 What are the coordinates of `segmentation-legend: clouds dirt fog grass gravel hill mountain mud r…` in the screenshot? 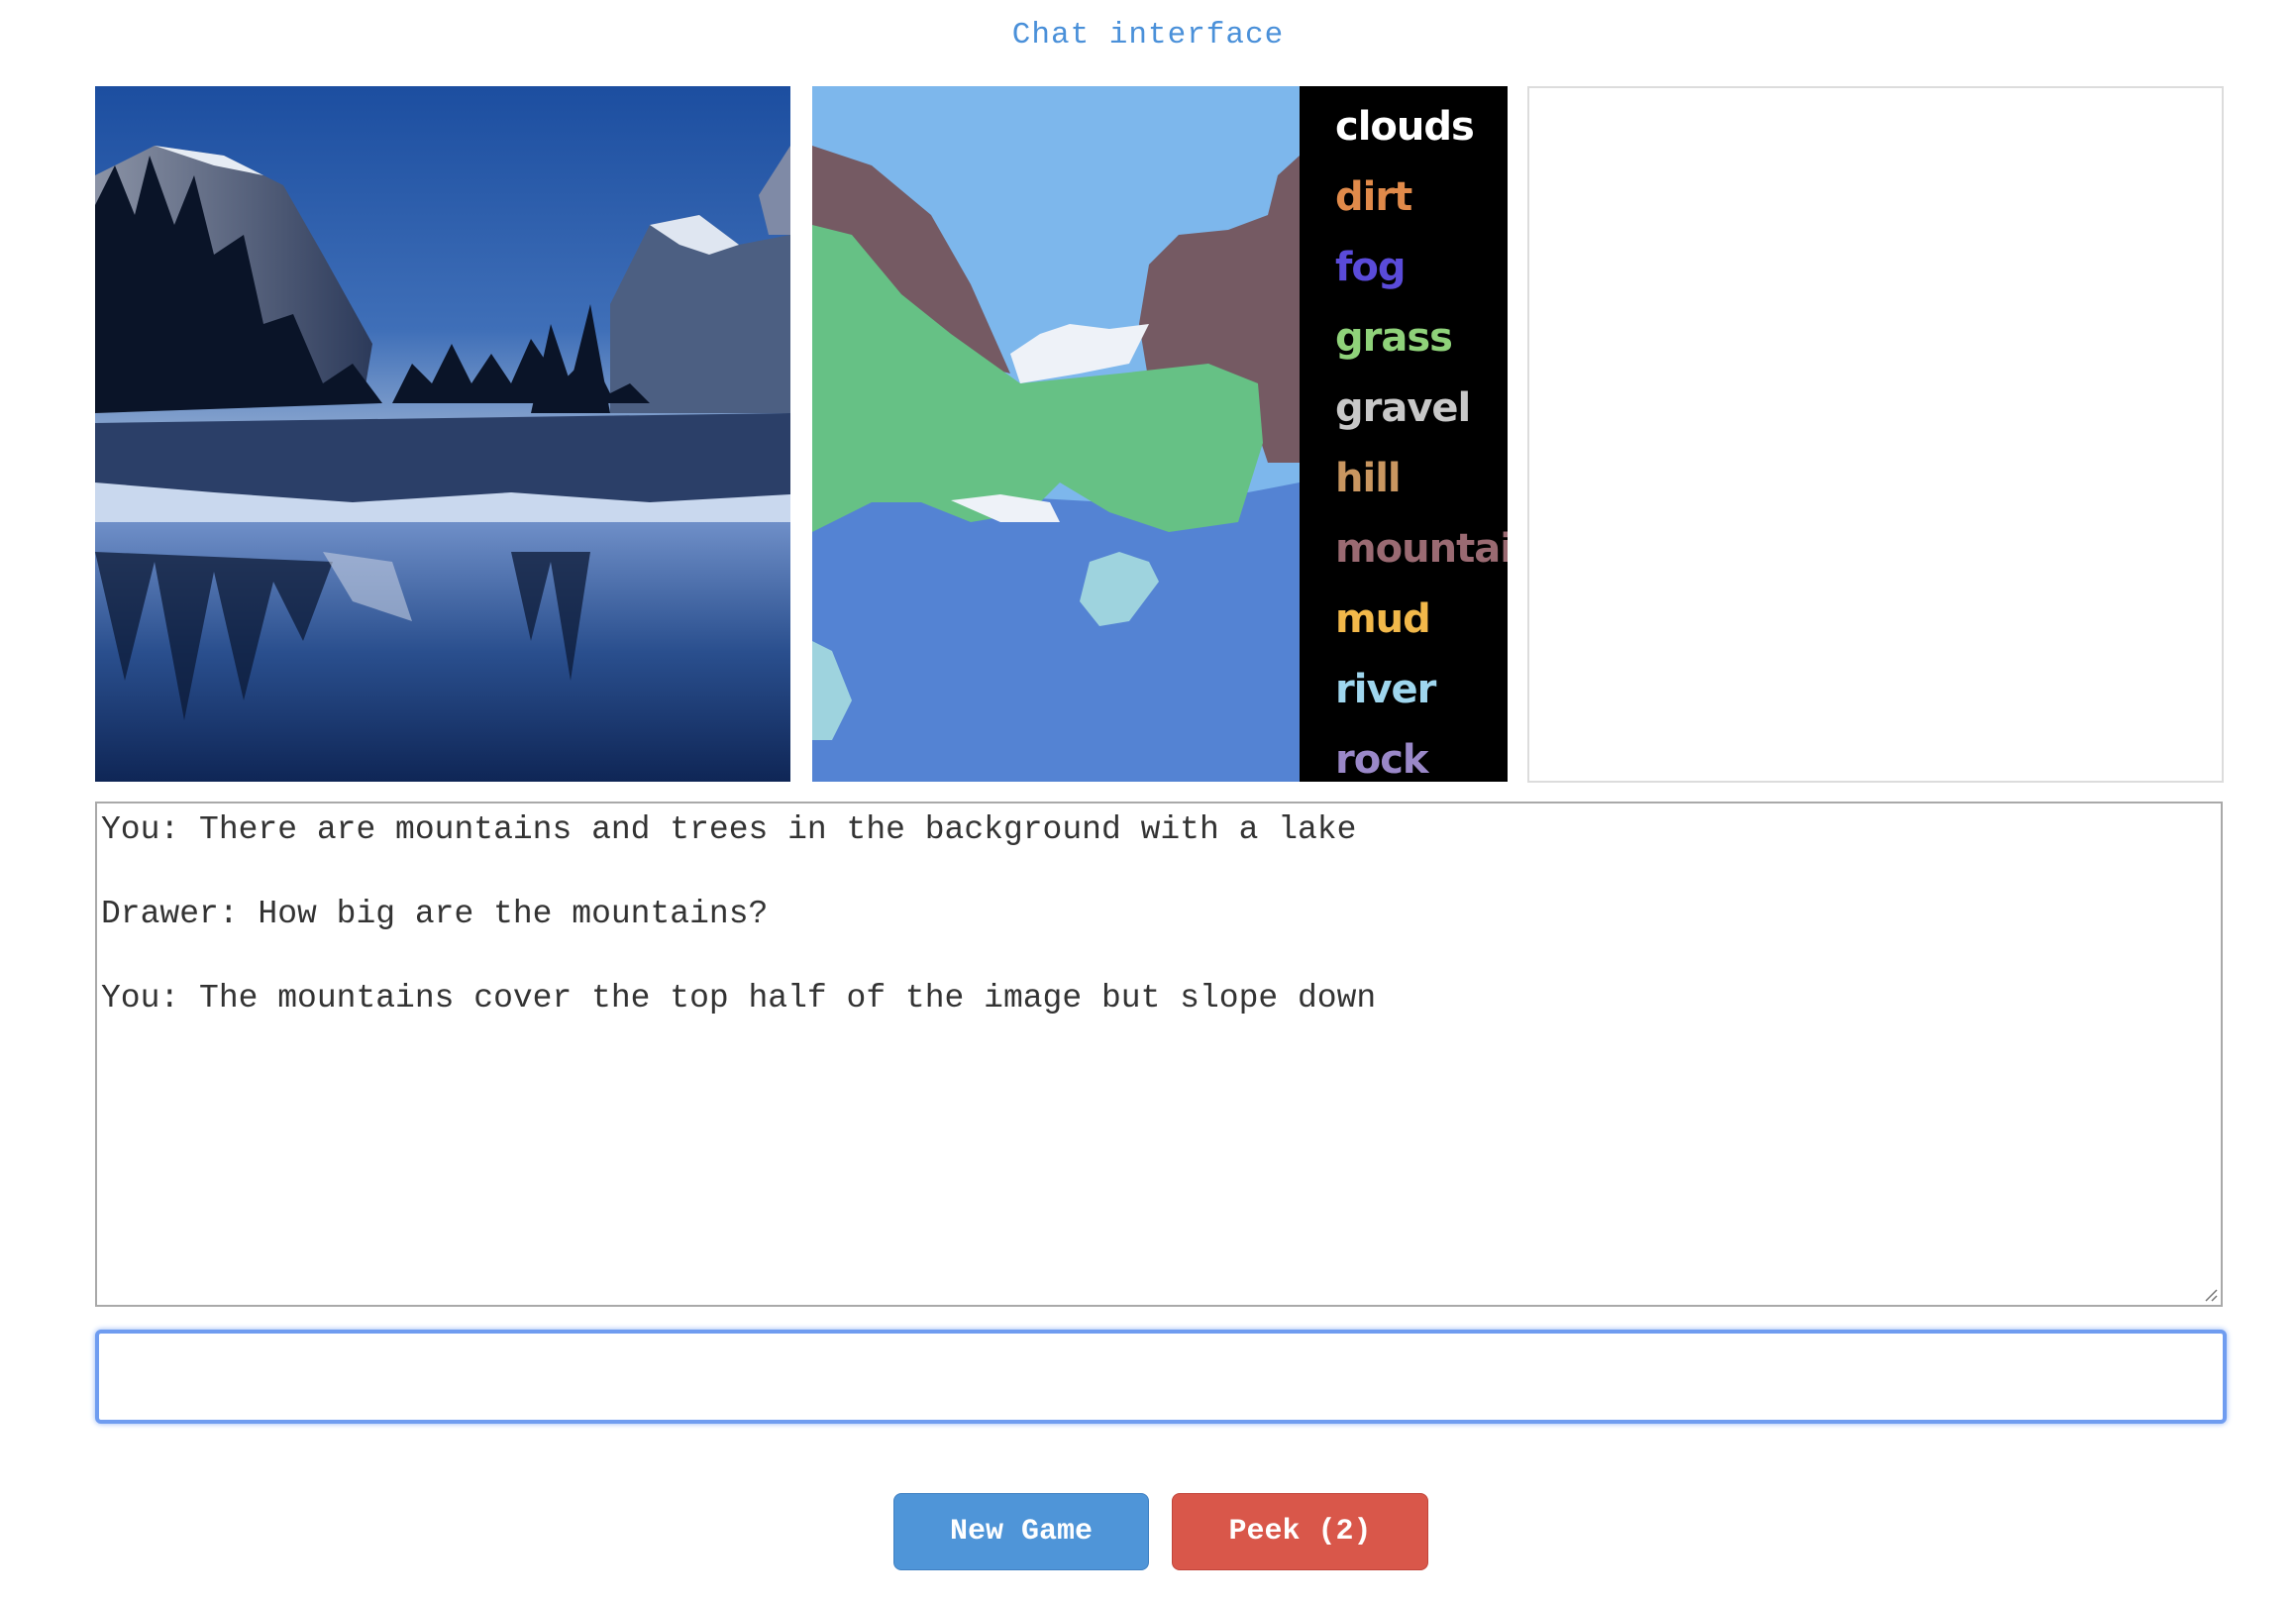 It's located at (1404, 434).